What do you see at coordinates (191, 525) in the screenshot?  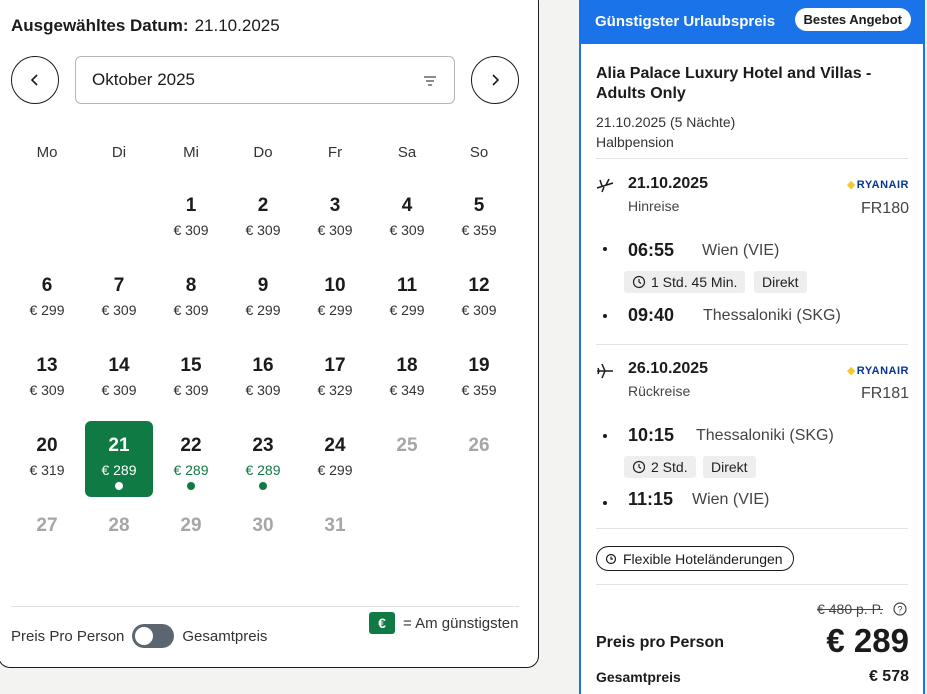 I see `day-number: 29` at bounding box center [191, 525].